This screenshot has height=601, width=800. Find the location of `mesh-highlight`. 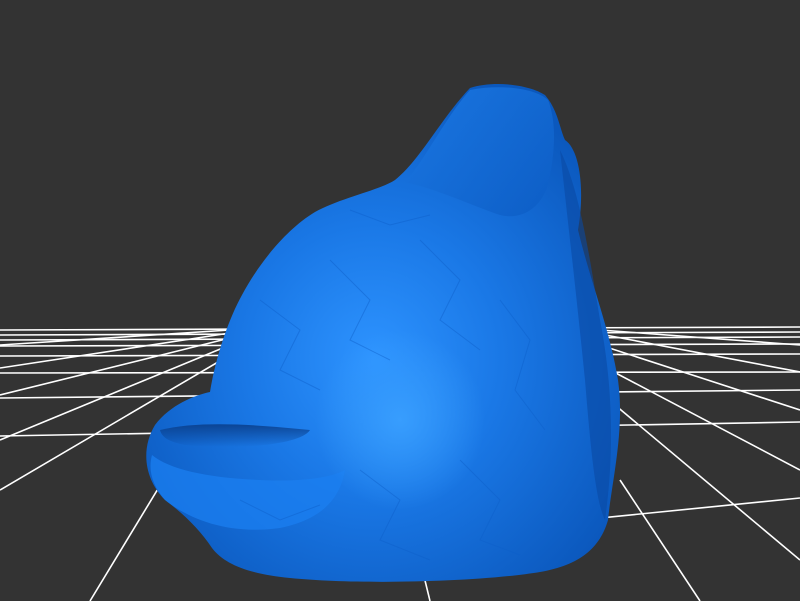

mesh-highlight is located at coordinates (400, 420).